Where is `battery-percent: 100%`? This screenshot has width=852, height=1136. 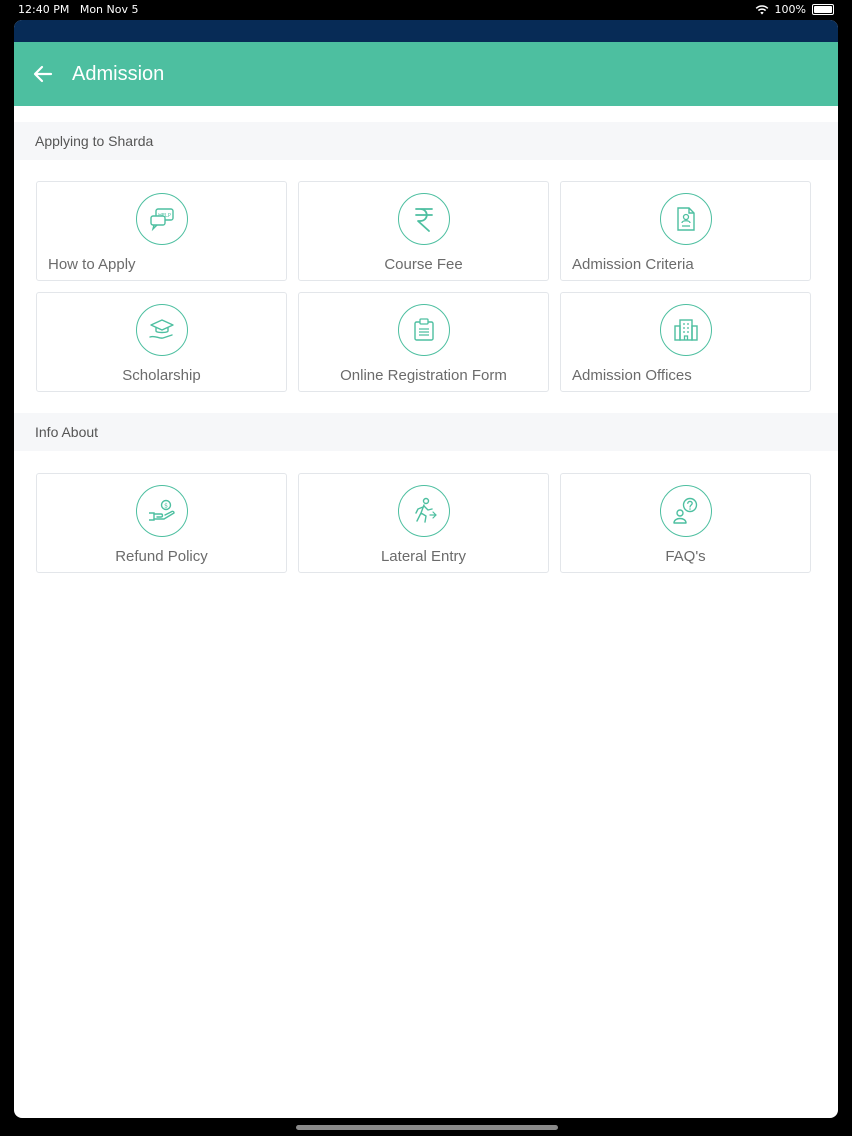
battery-percent: 100% is located at coordinates (790, 9).